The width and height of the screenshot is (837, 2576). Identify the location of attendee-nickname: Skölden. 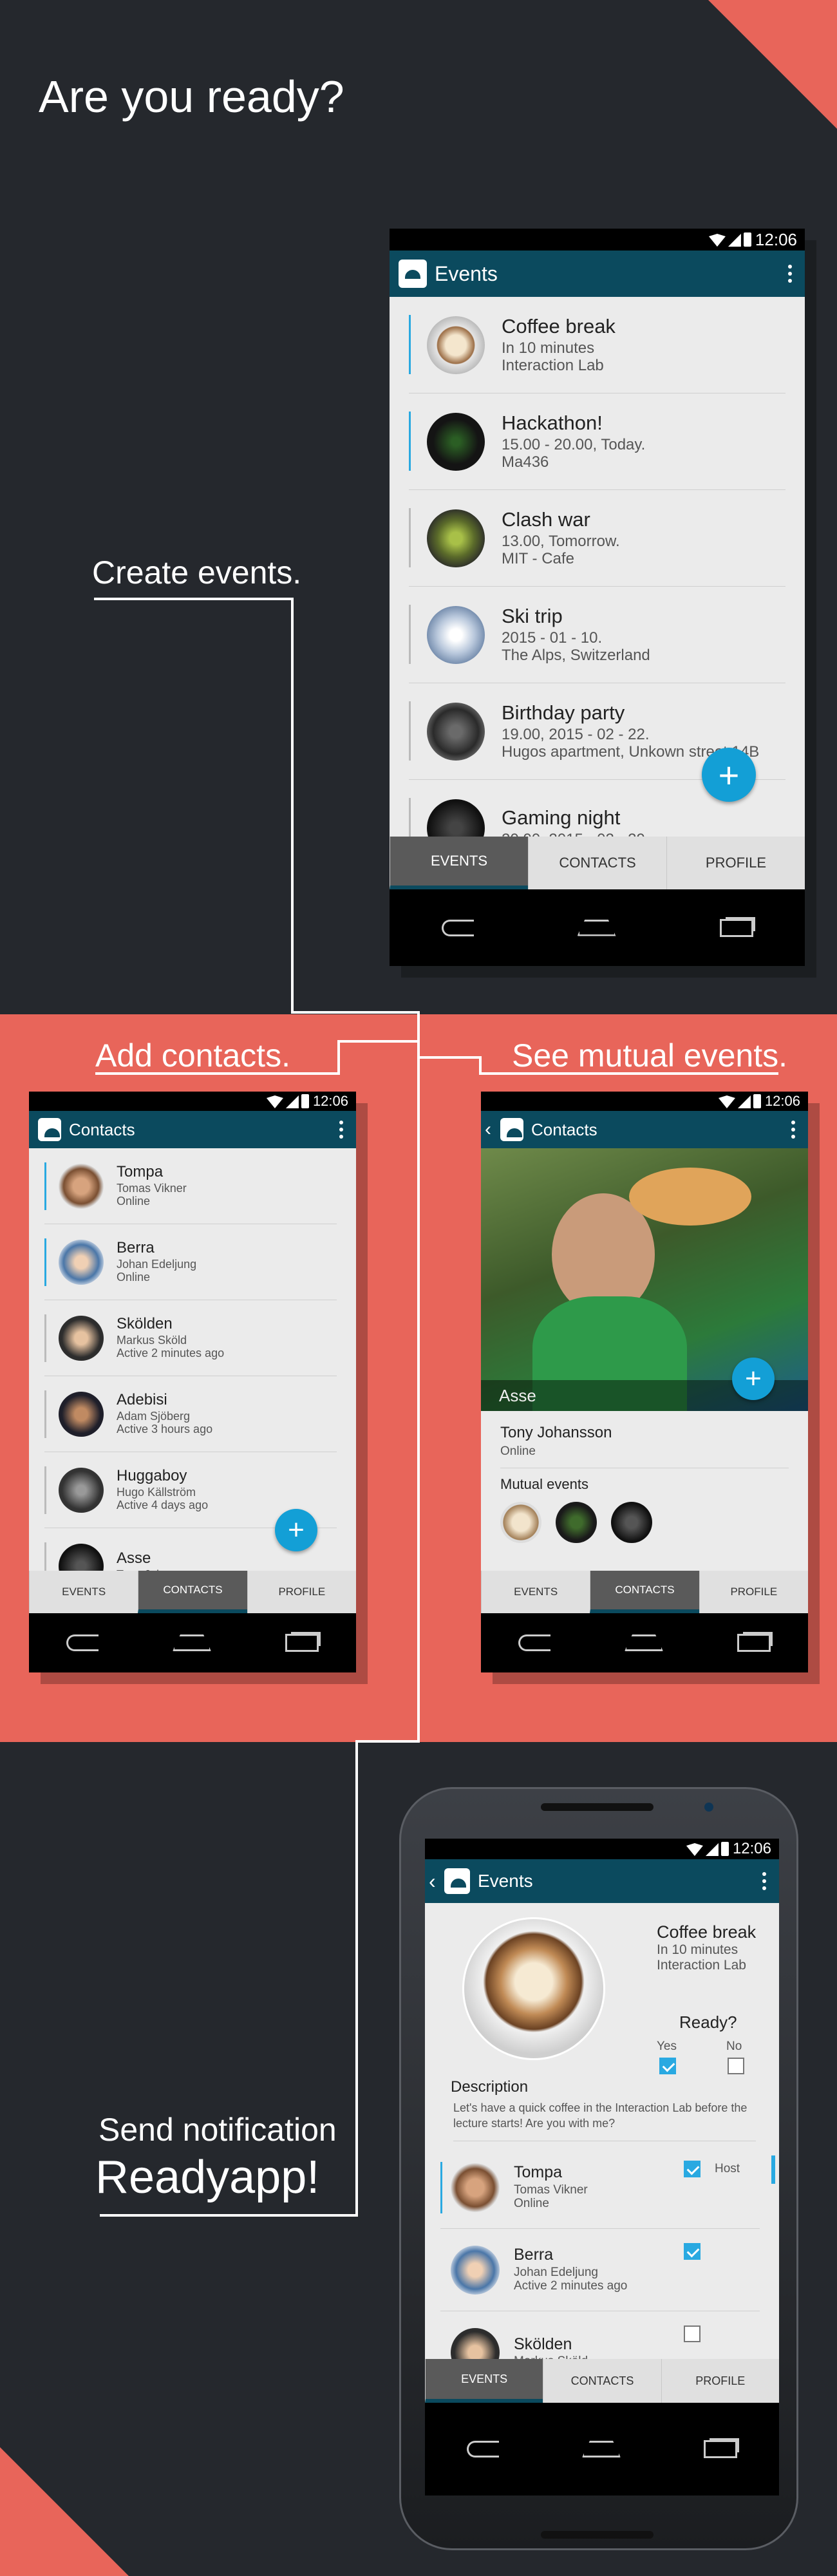
(543, 2343).